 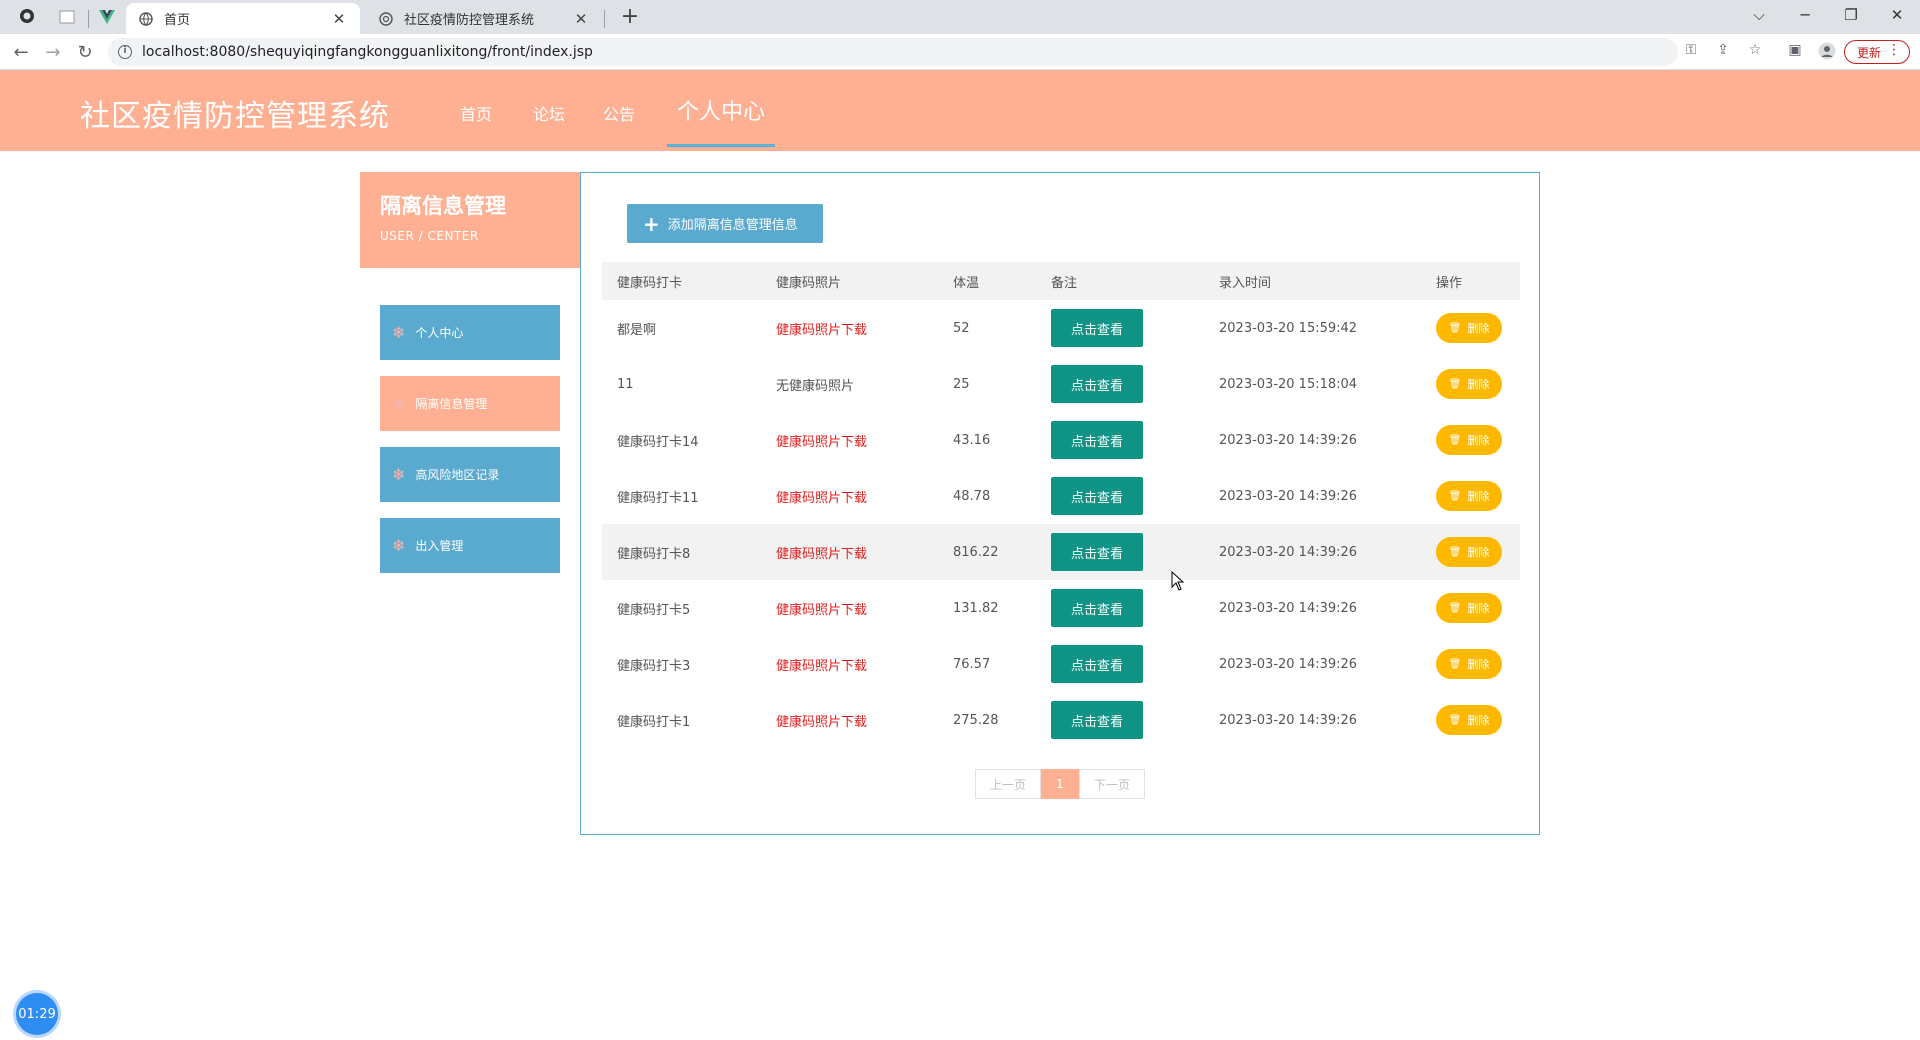 I want to click on health-checkin-cell: 11, so click(x=625, y=384).